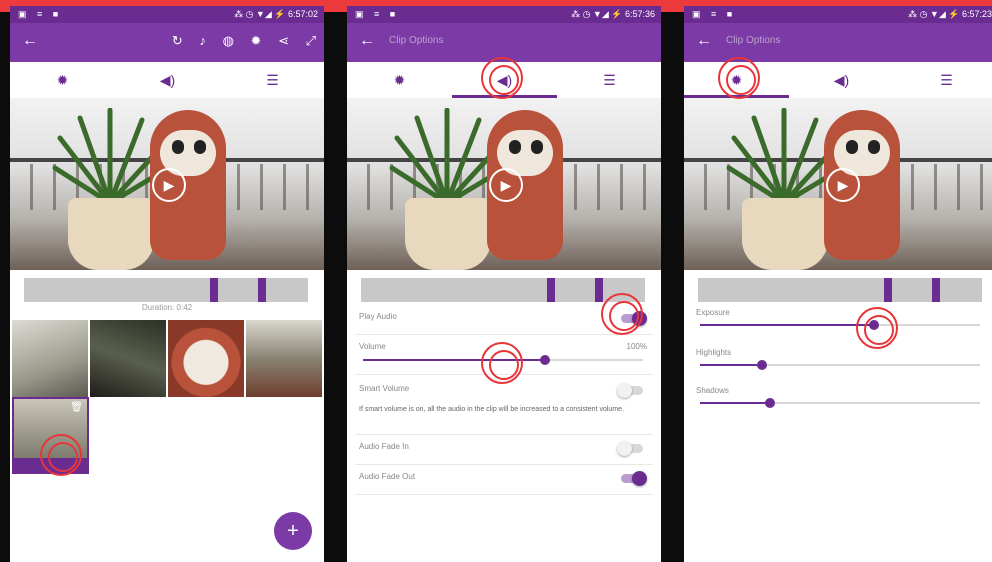  I want to click on add-clip-button: +, so click(293, 531).